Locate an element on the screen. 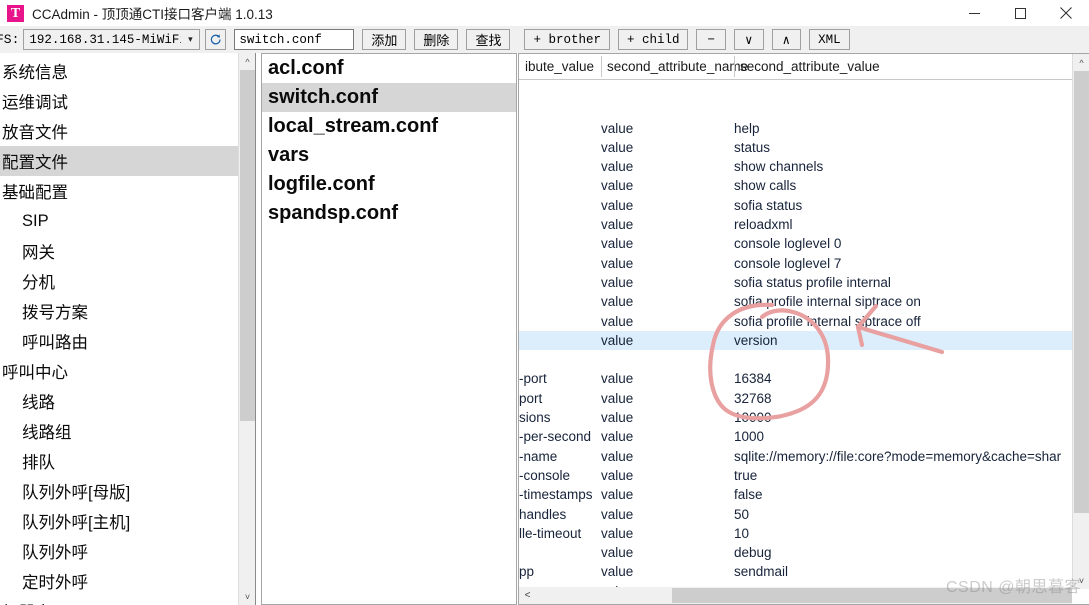 The height and width of the screenshot is (605, 1089). table-row: port value 32768 is located at coordinates (804, 398).